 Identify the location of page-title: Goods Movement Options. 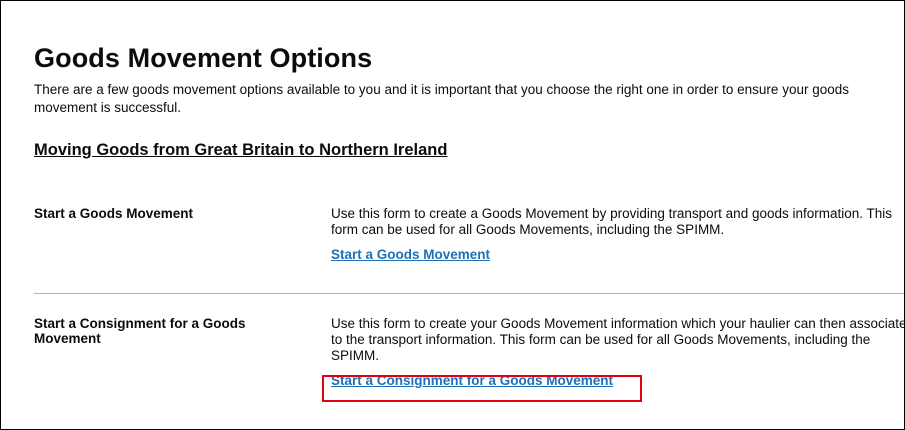
(203, 58).